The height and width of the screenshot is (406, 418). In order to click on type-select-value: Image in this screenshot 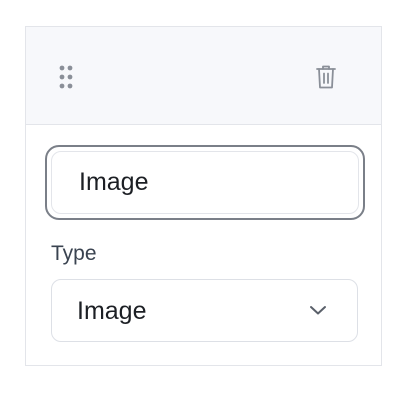, I will do `click(112, 311)`.